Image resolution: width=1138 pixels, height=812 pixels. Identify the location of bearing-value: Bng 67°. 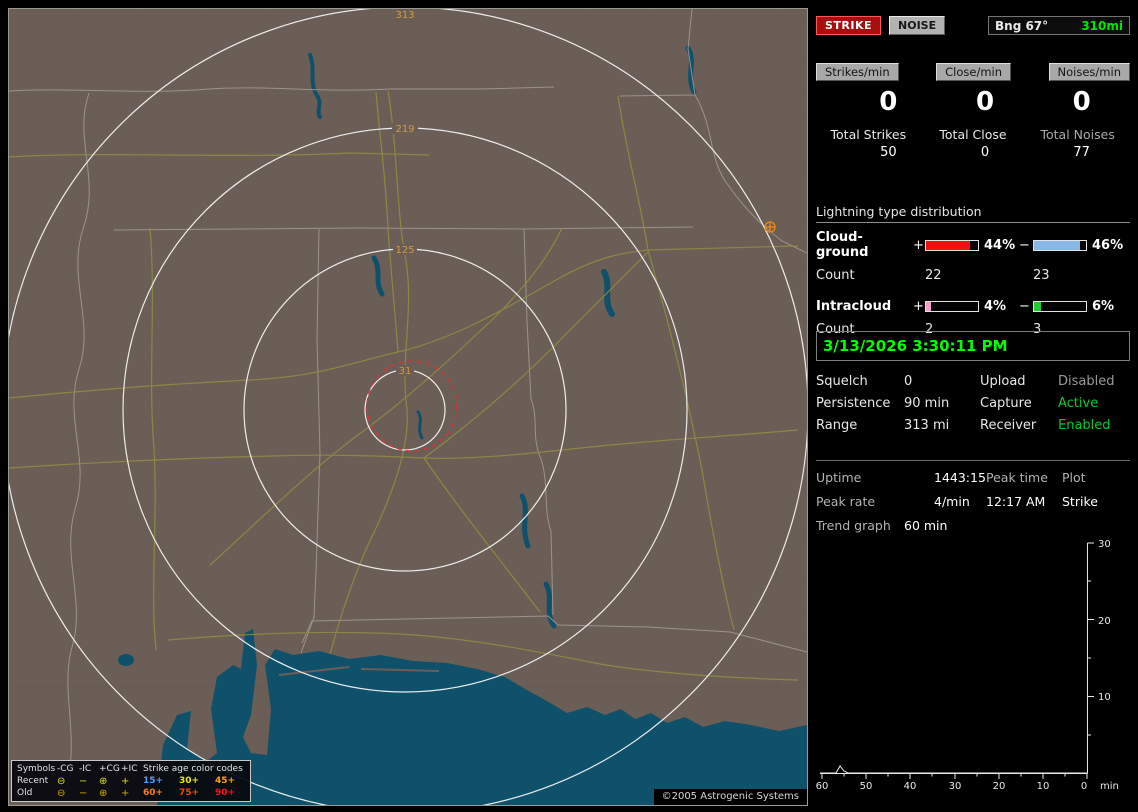
(1022, 25).